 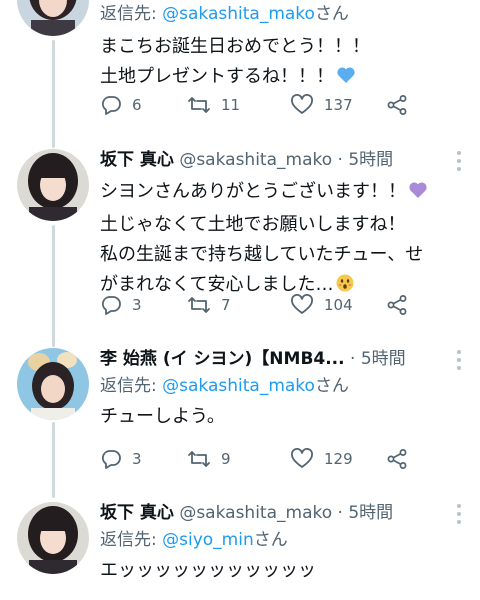 What do you see at coordinates (265, 105) in the screenshot?
I see `tweet-actions: 6 11 137` at bounding box center [265, 105].